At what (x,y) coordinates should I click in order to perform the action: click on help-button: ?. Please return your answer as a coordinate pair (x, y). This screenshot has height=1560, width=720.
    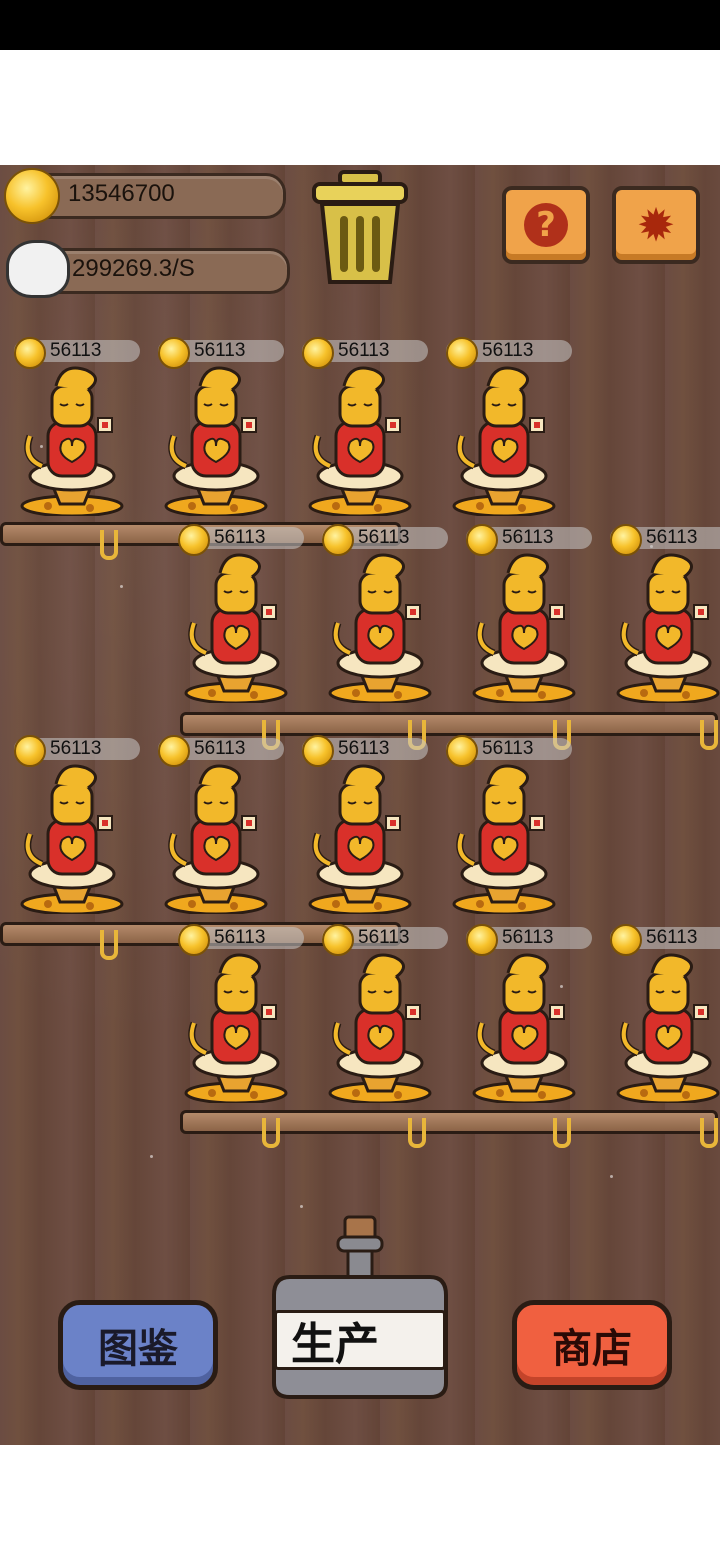
    Looking at the image, I should click on (546, 225).